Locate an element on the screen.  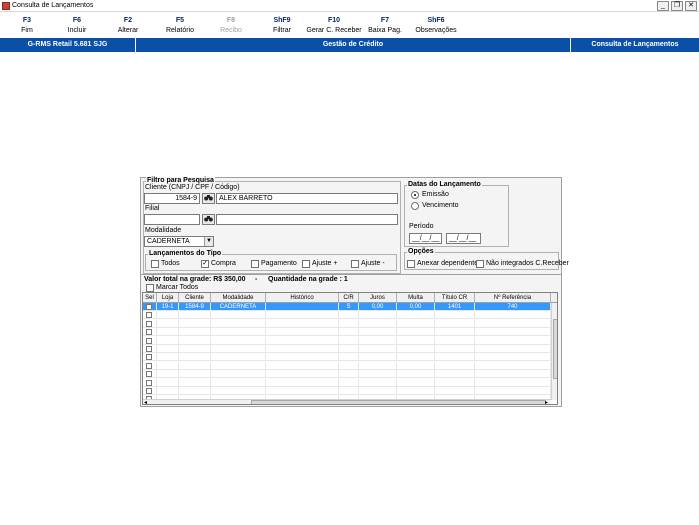
relatorio-button: F5 Relatório is located at coordinates (180, 26).